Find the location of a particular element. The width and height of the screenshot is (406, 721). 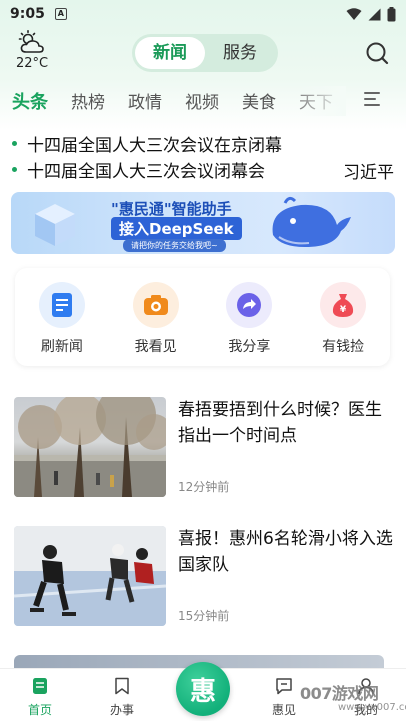

status-icons is located at coordinates (371, 14).